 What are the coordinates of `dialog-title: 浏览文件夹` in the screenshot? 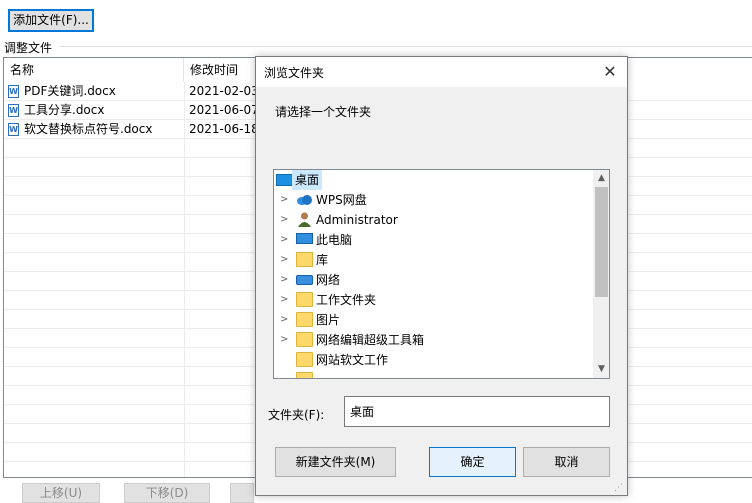 It's located at (294, 73).